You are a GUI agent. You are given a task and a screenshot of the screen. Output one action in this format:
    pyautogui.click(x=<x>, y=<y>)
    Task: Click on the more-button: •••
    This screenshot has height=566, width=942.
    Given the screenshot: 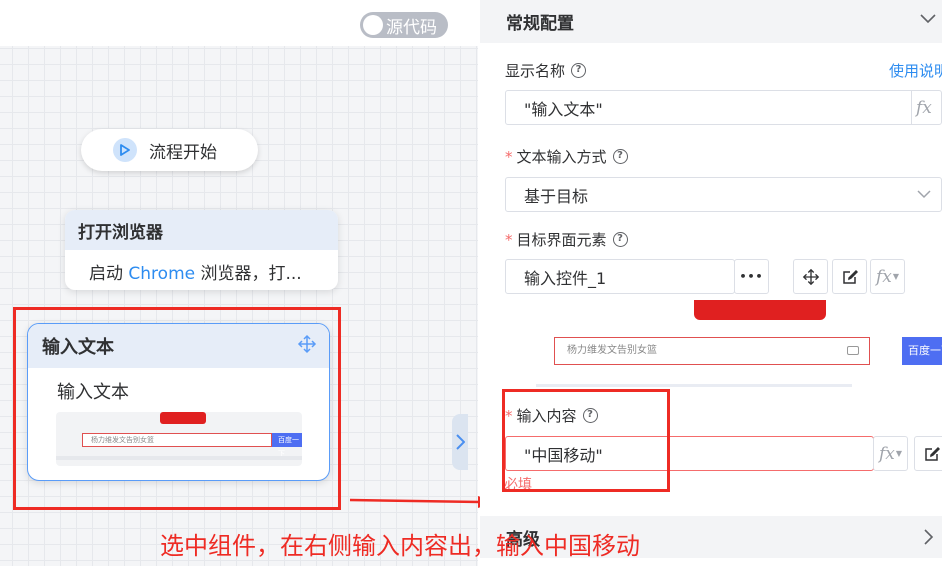 What is the action you would take?
    pyautogui.click(x=751, y=276)
    